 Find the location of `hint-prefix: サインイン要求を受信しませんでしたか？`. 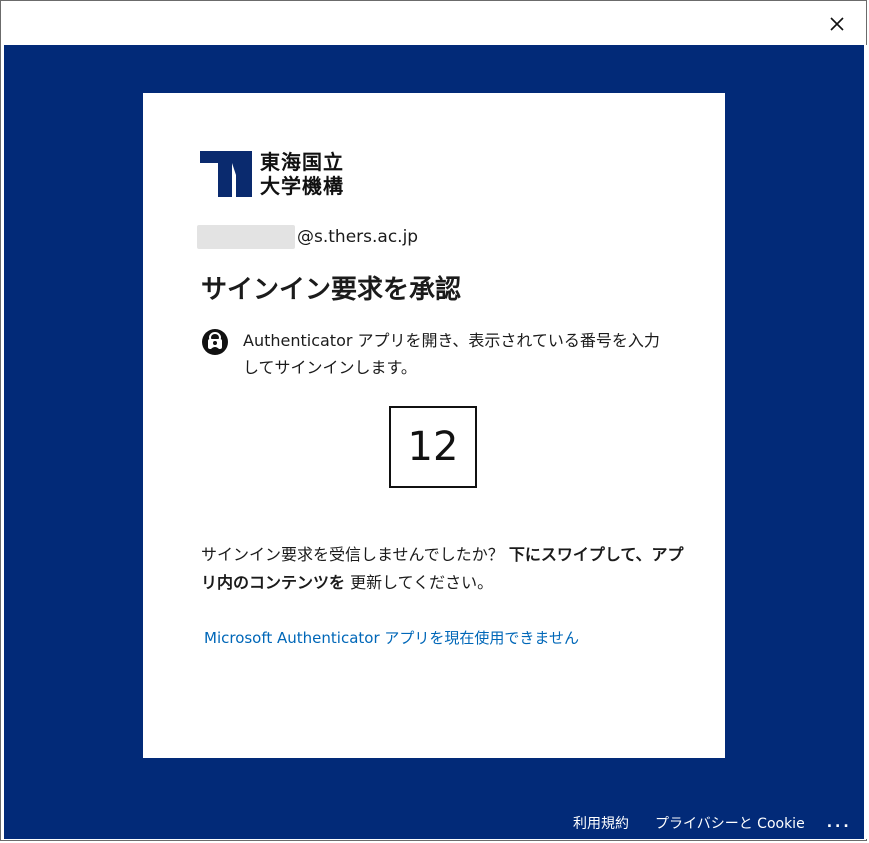

hint-prefix: サインイン要求を受信しませんでしたか？ is located at coordinates (352, 554).